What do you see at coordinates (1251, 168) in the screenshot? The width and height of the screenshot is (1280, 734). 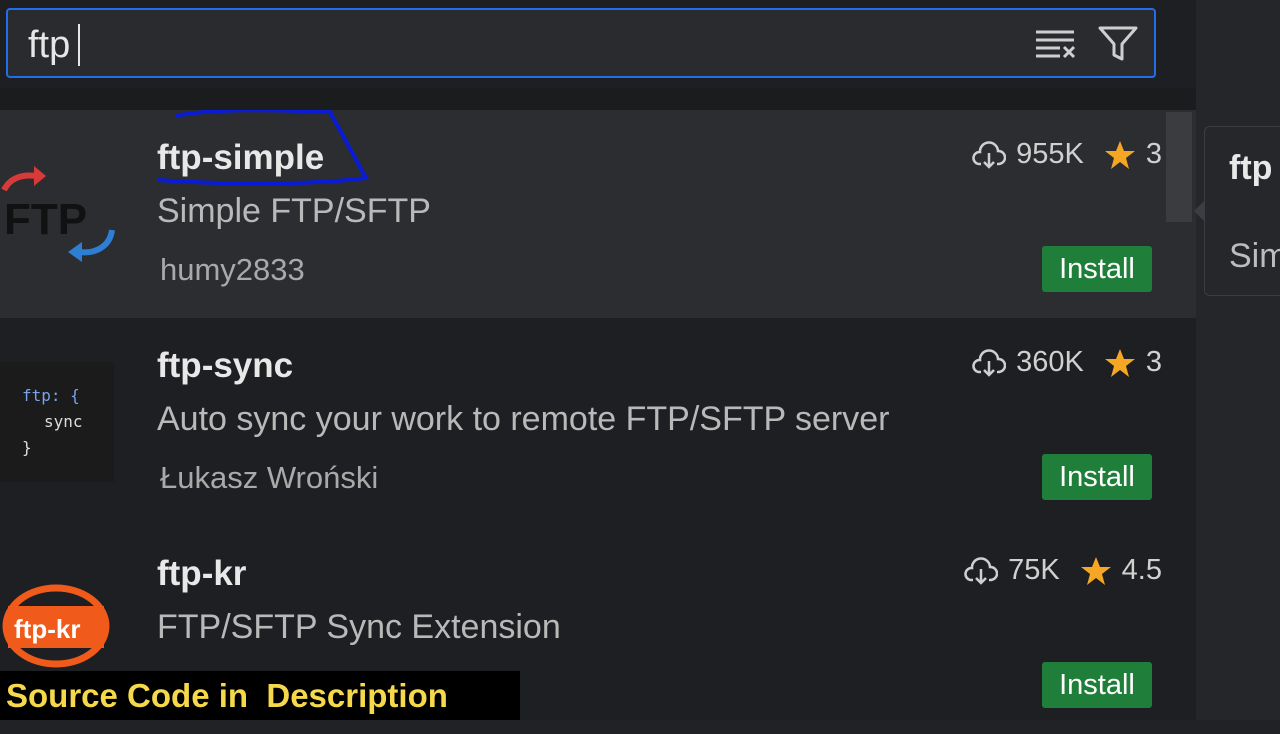 I see `hover-card-title: ftp` at bounding box center [1251, 168].